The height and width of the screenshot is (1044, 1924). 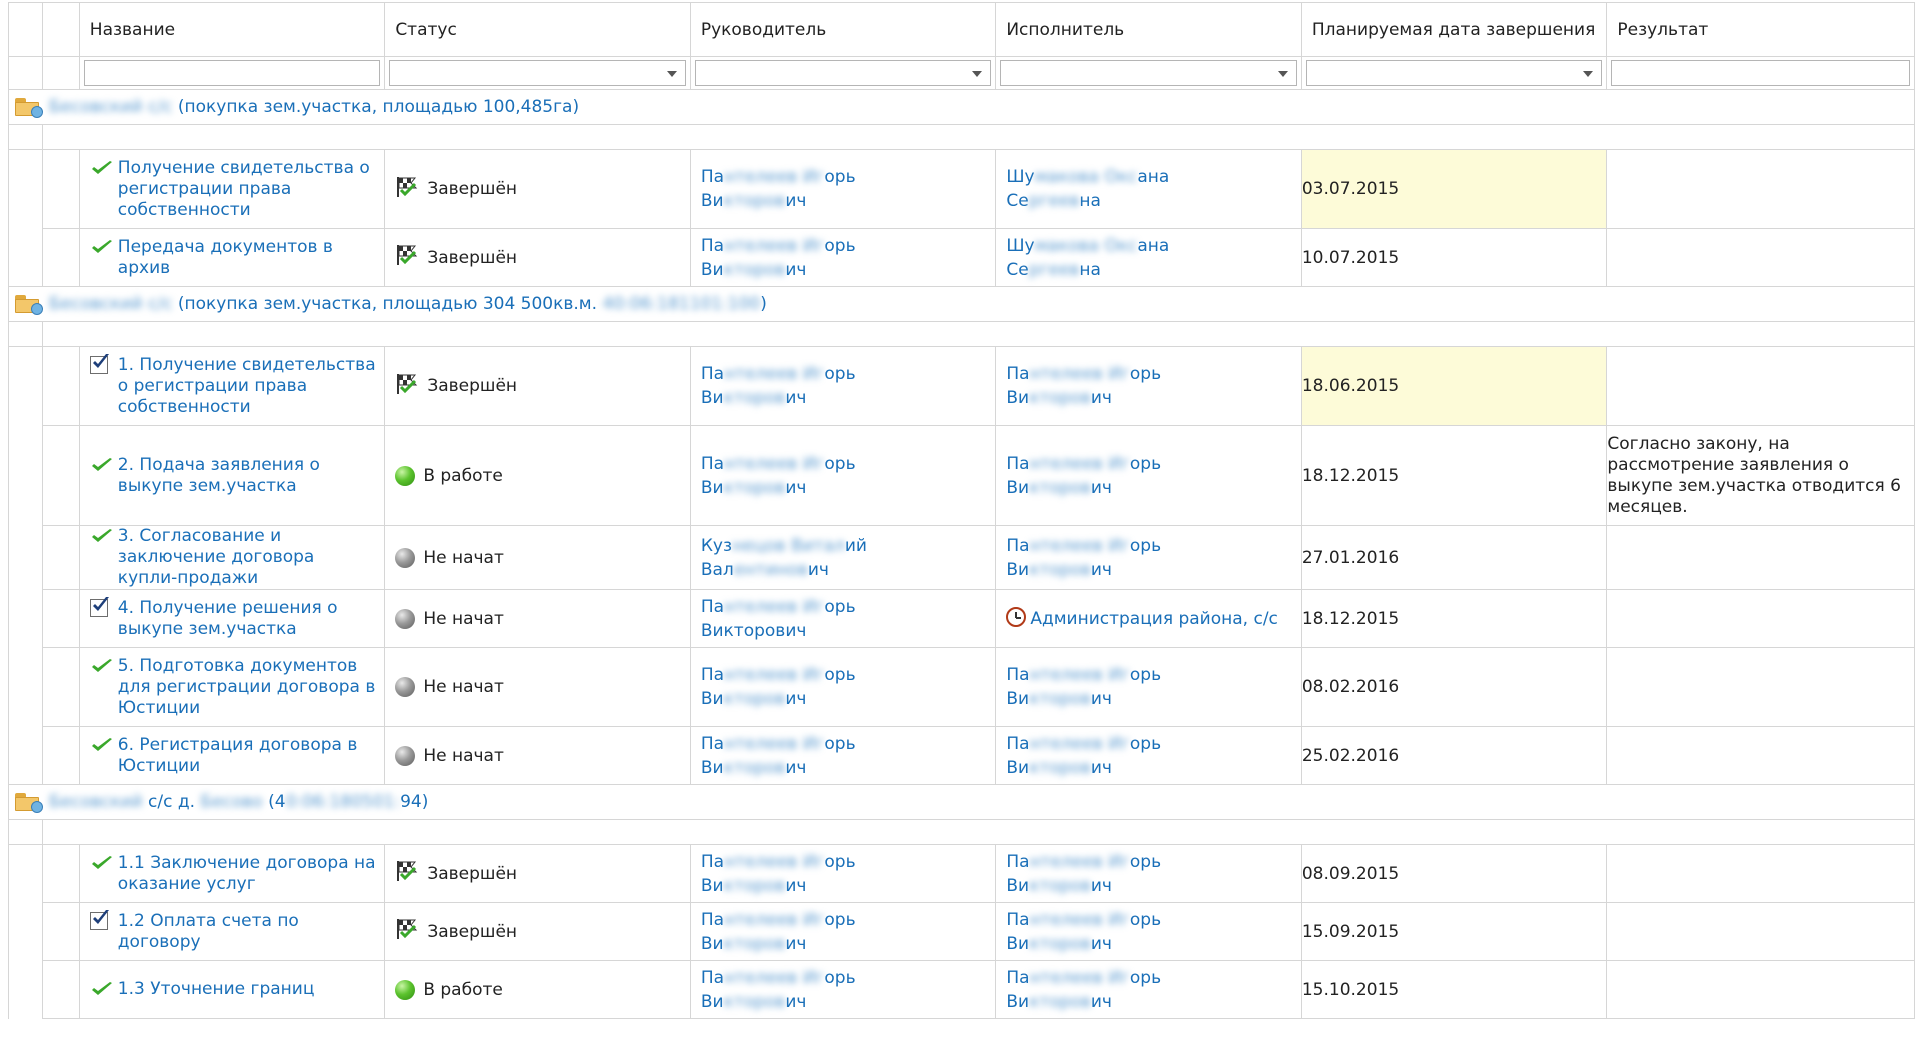 What do you see at coordinates (1454, 386) in the screenshot?
I see `planned-date-cell: 18.06.2015` at bounding box center [1454, 386].